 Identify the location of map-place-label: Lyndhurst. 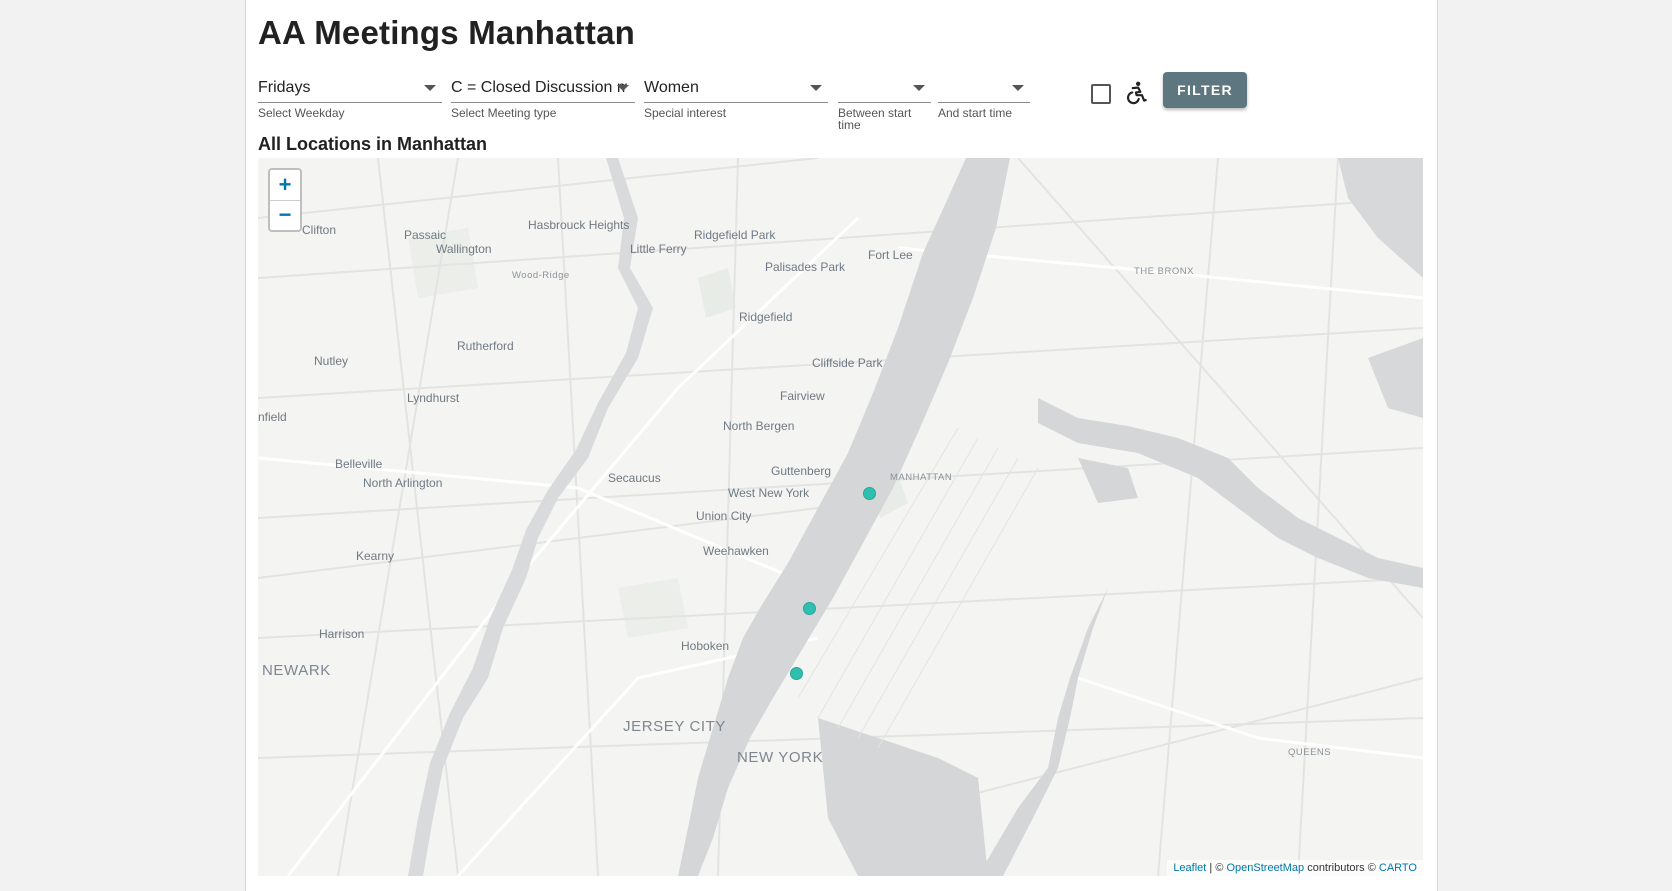
(433, 398).